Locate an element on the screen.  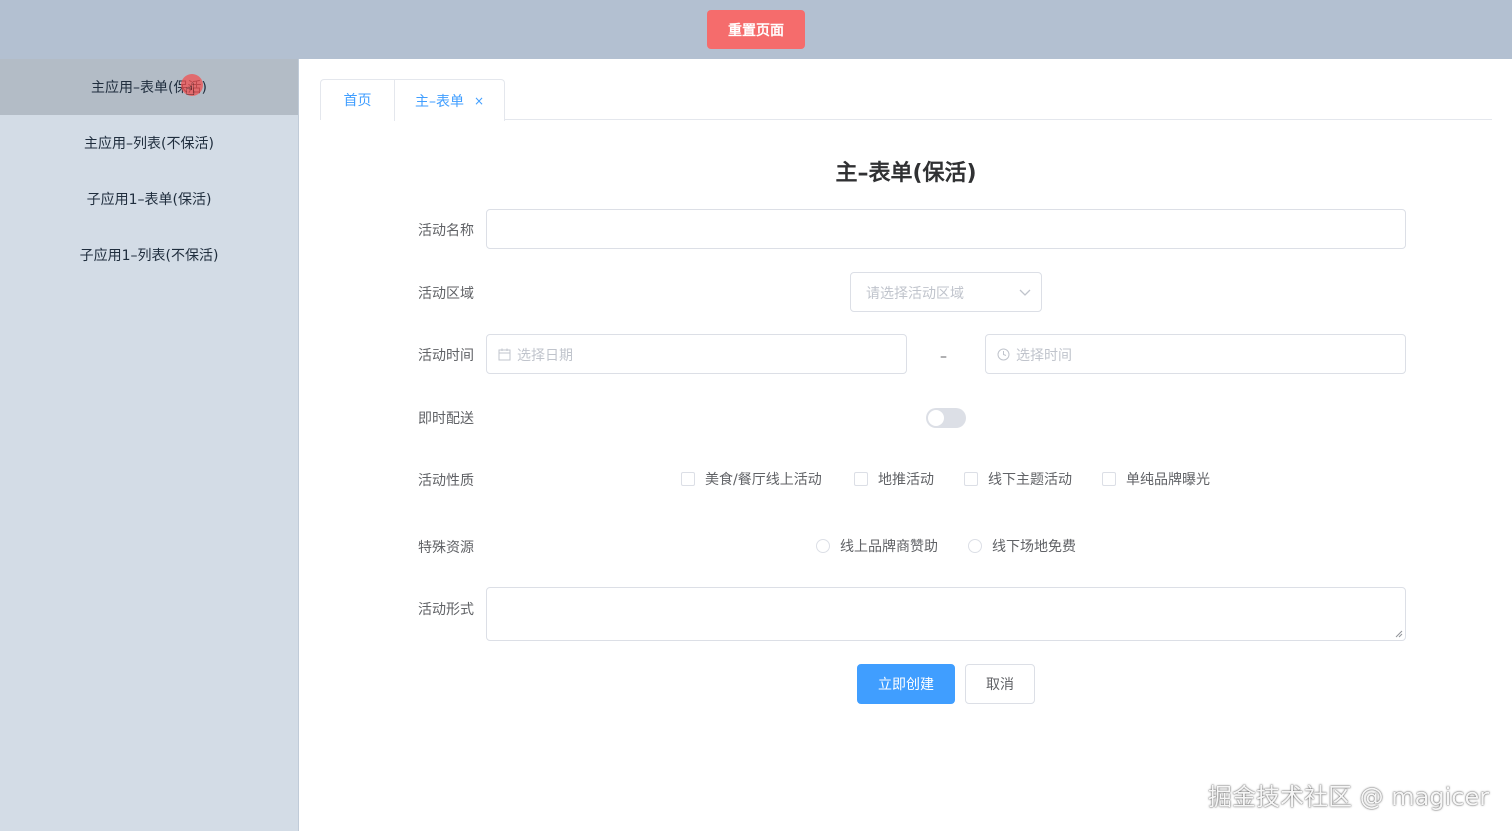
activity-region-select: 请选择活动区域 is located at coordinates (946, 292).